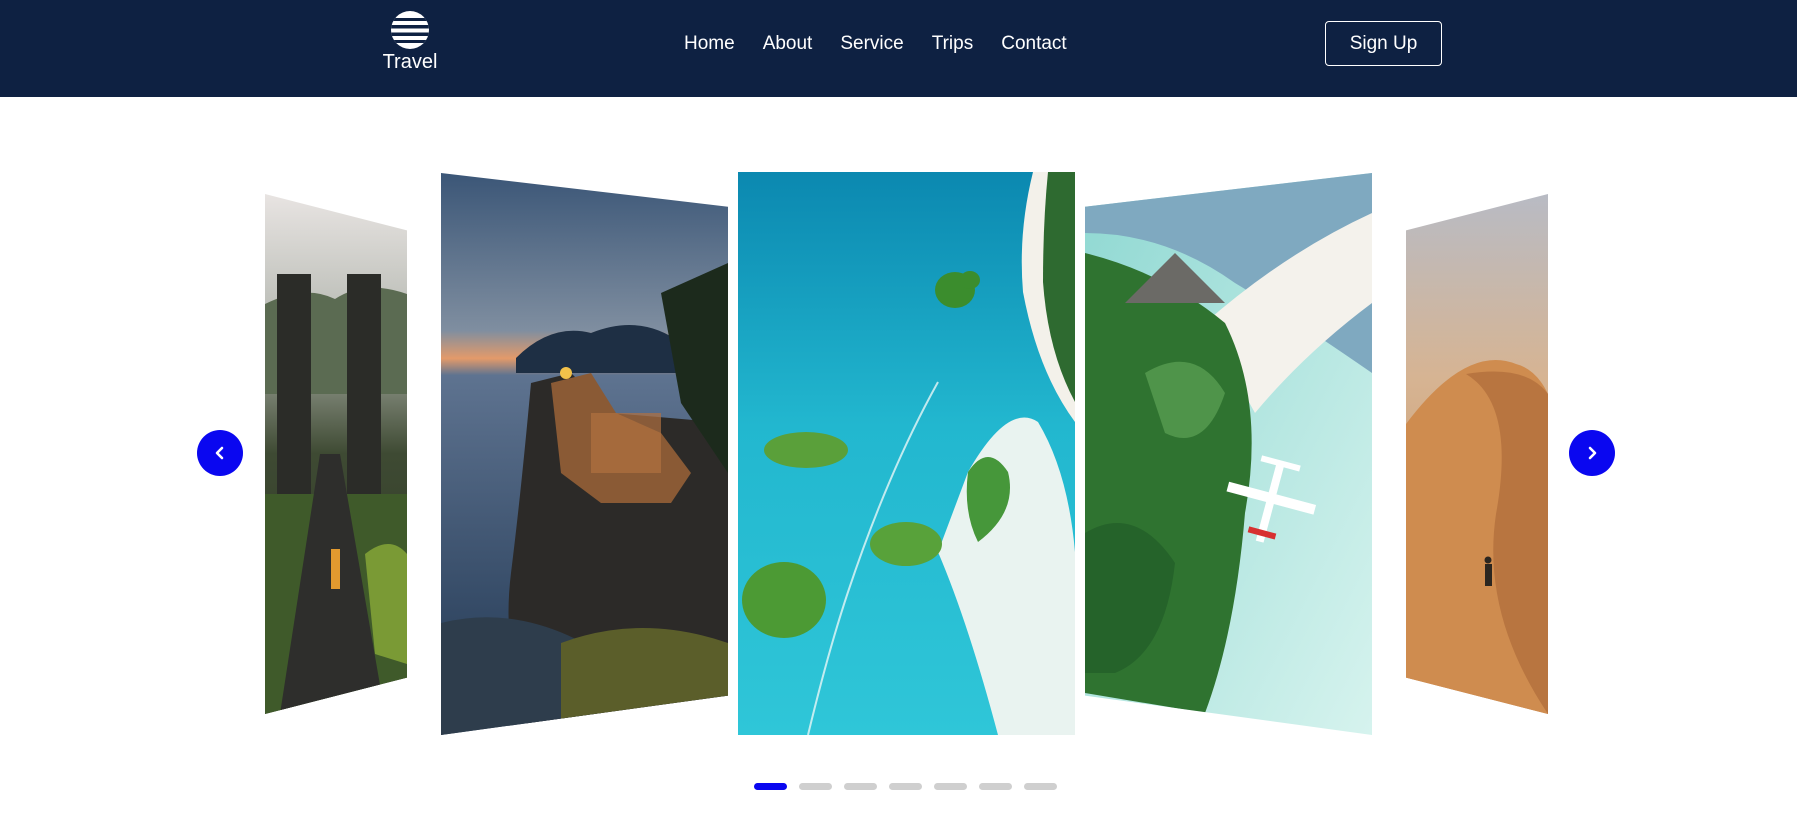 The height and width of the screenshot is (820, 1797). I want to click on tropical-beach-image, so click(1228, 454).